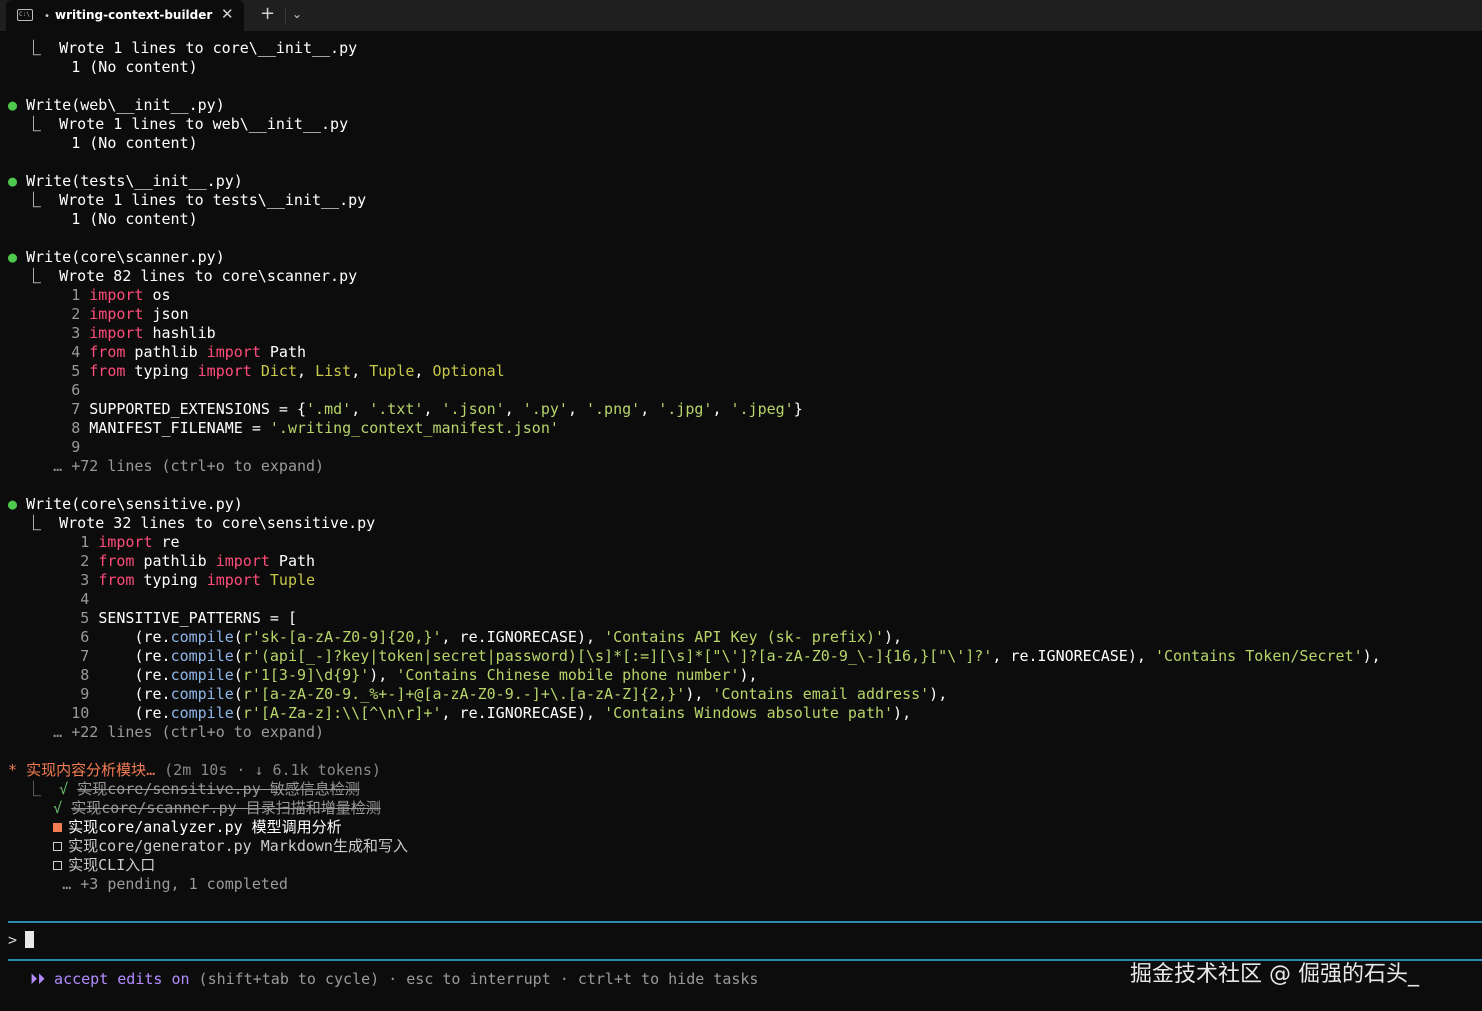  Describe the element at coordinates (166, 466) in the screenshot. I see `expand-hint: … +72 lines (ctrl+o to expand)` at that location.